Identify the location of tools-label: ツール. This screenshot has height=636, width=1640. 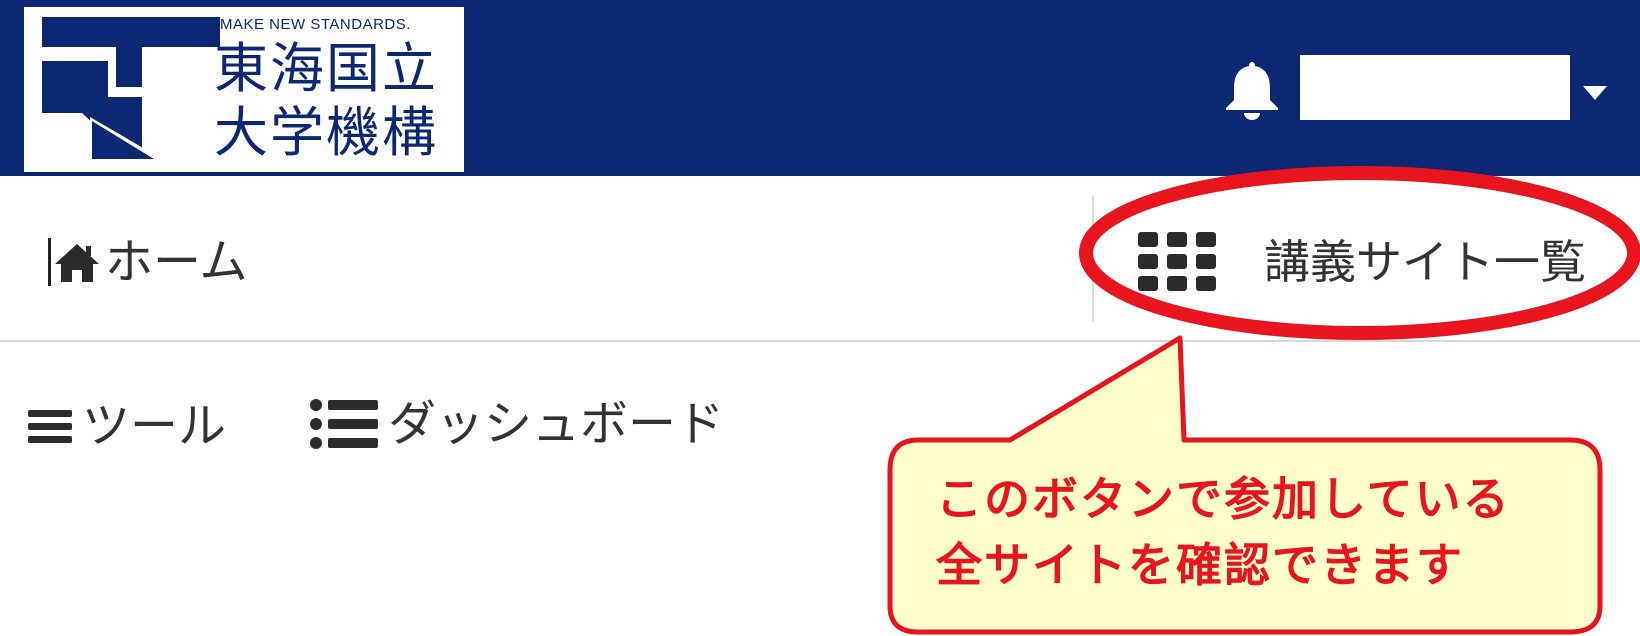
(154, 426).